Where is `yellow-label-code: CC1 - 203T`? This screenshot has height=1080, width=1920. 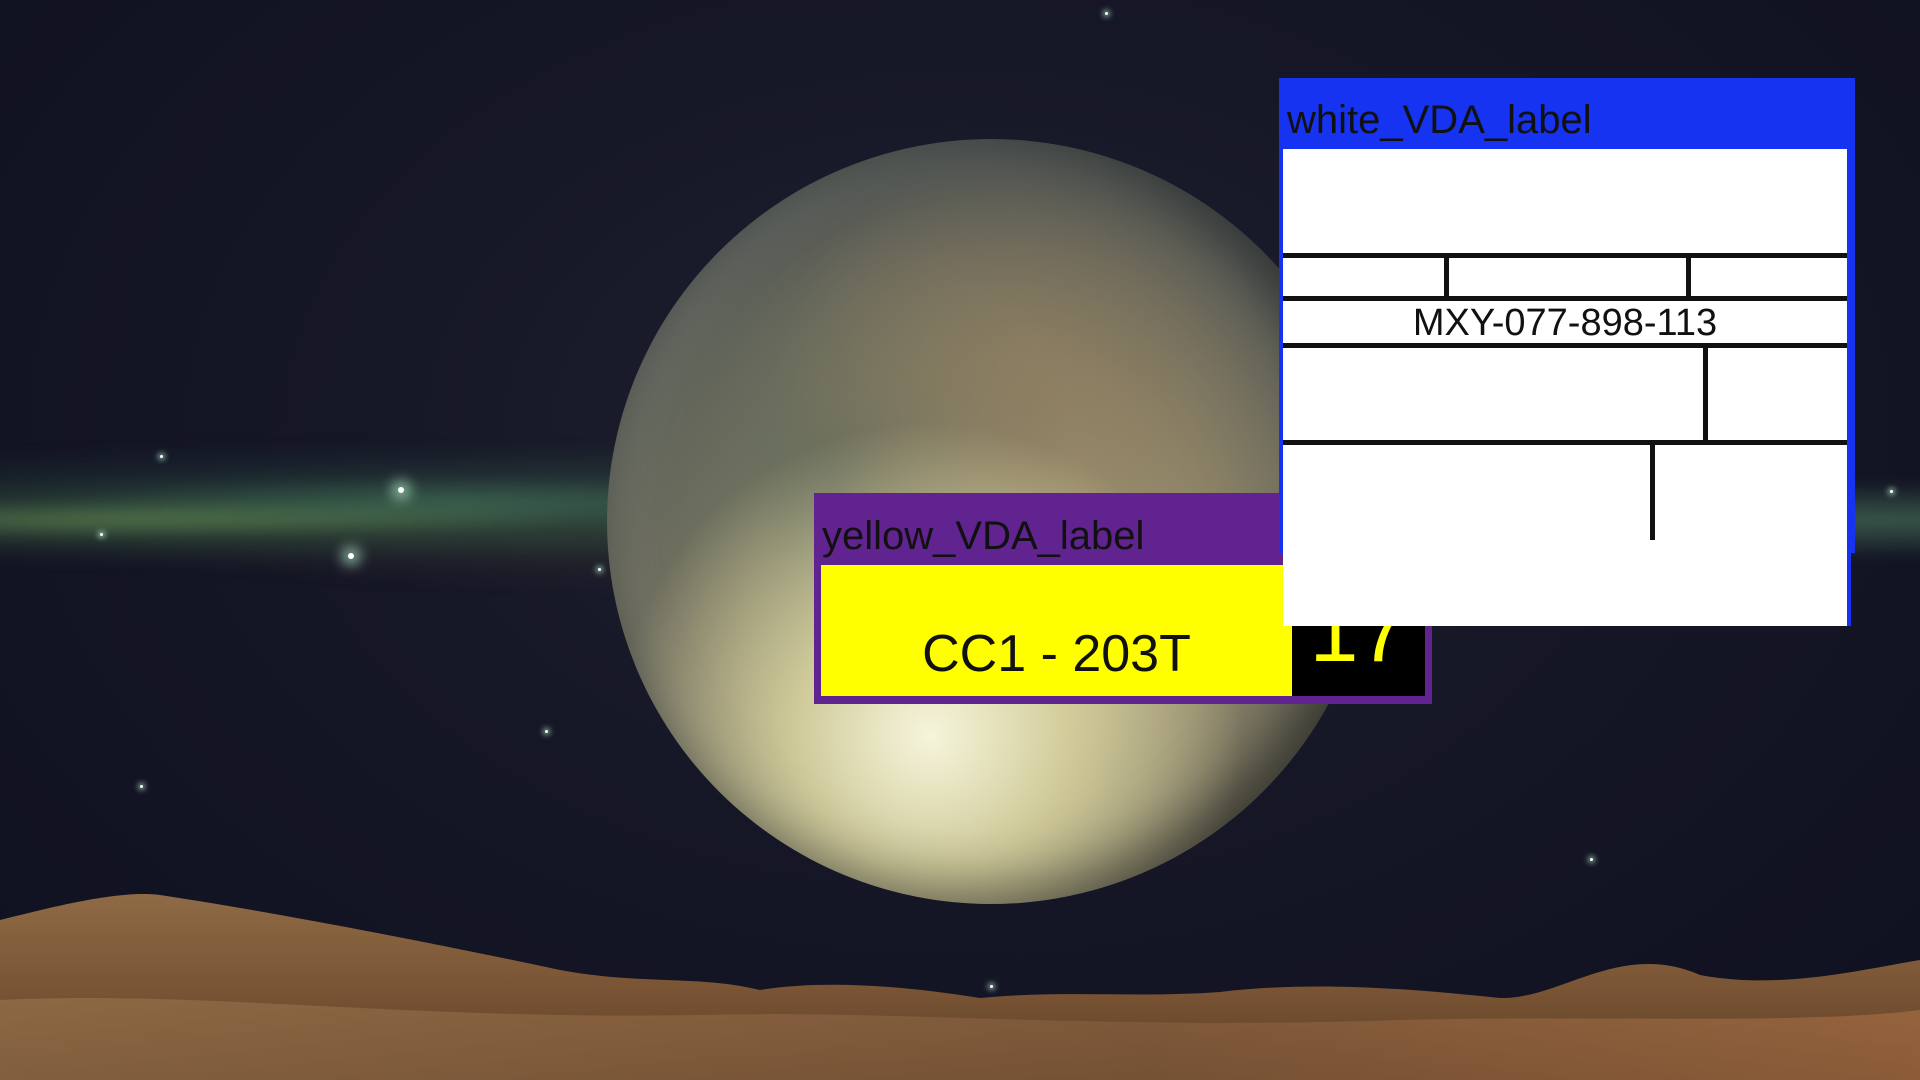 yellow-label-code: CC1 - 203T is located at coordinates (1056, 654).